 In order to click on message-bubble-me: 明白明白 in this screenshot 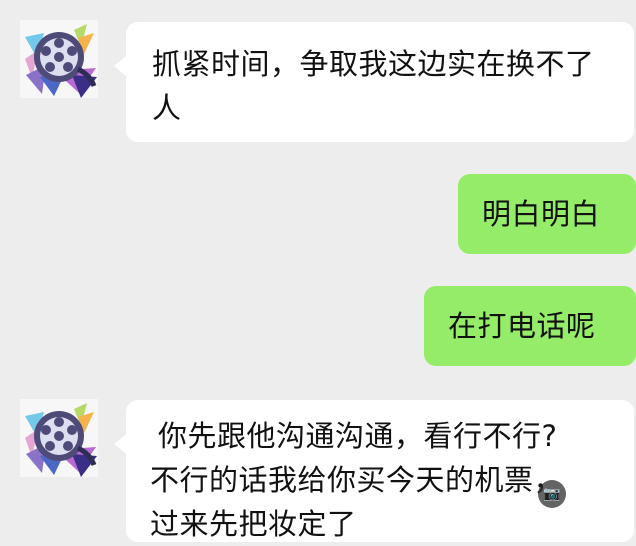, I will do `click(547, 214)`.